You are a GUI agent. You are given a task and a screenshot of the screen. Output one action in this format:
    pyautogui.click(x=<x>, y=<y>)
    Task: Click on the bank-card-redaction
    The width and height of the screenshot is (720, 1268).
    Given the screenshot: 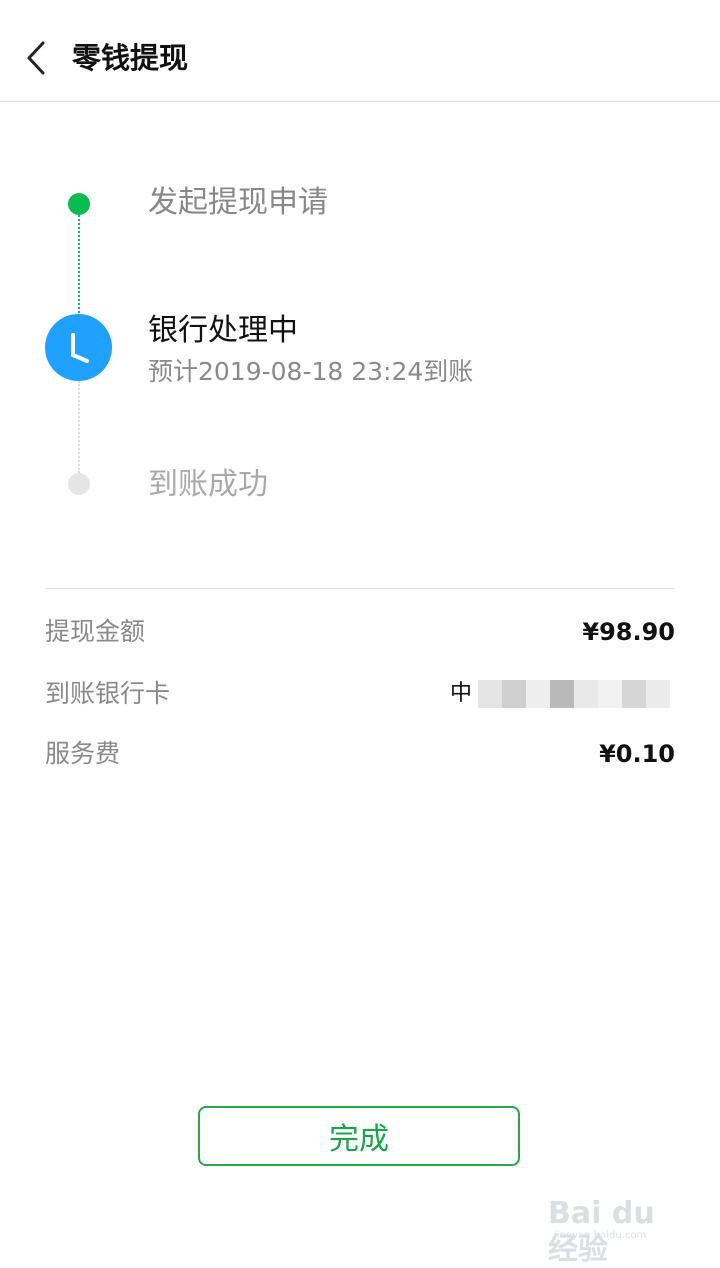 What is the action you would take?
    pyautogui.click(x=574, y=694)
    